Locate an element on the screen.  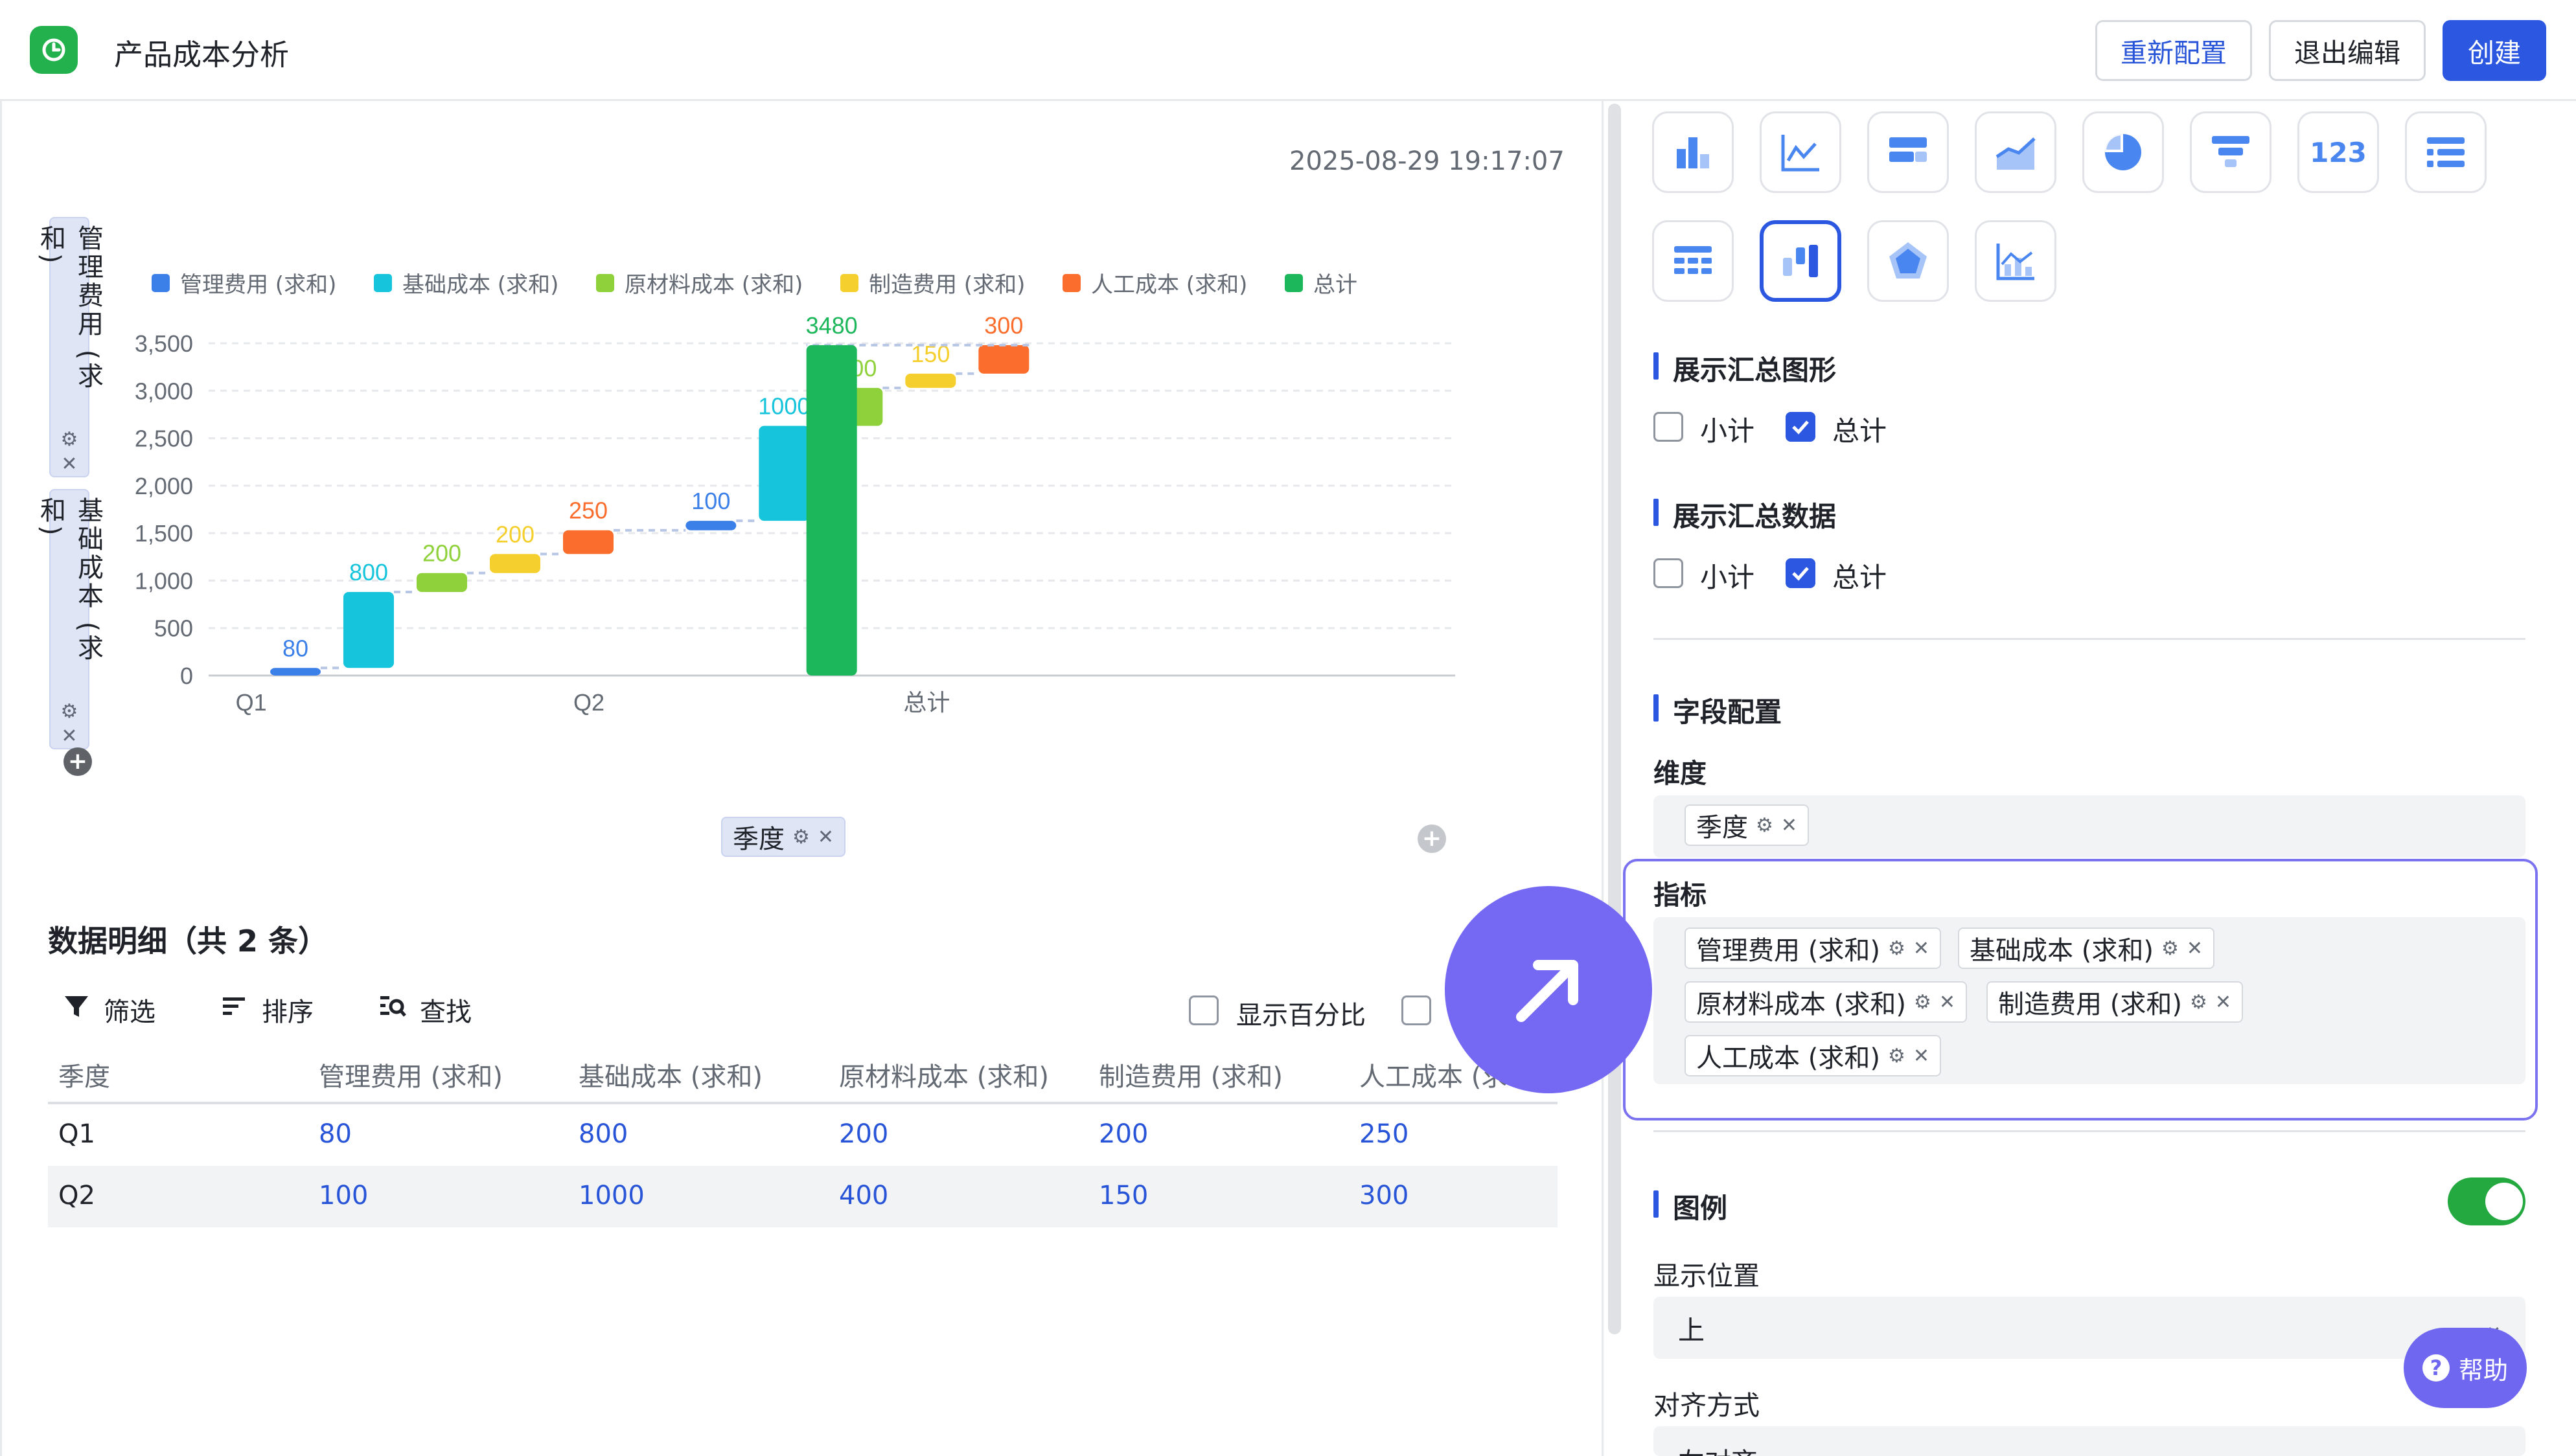
legend-position-select: 上 ⌄ is located at coordinates (2089, 1328).